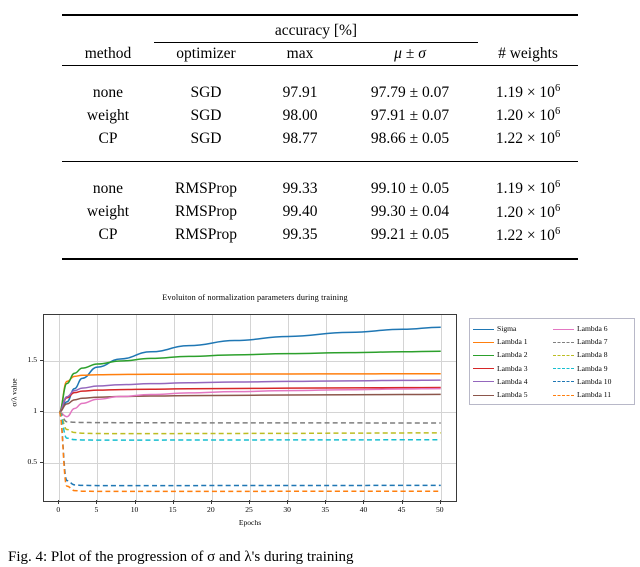  What do you see at coordinates (300, 115) in the screenshot?
I see `cell-max: 98.00` at bounding box center [300, 115].